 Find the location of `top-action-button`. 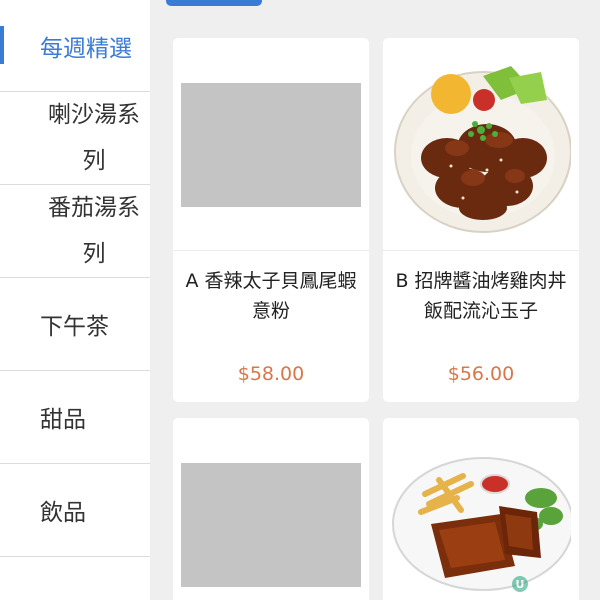

top-action-button is located at coordinates (214, 3).